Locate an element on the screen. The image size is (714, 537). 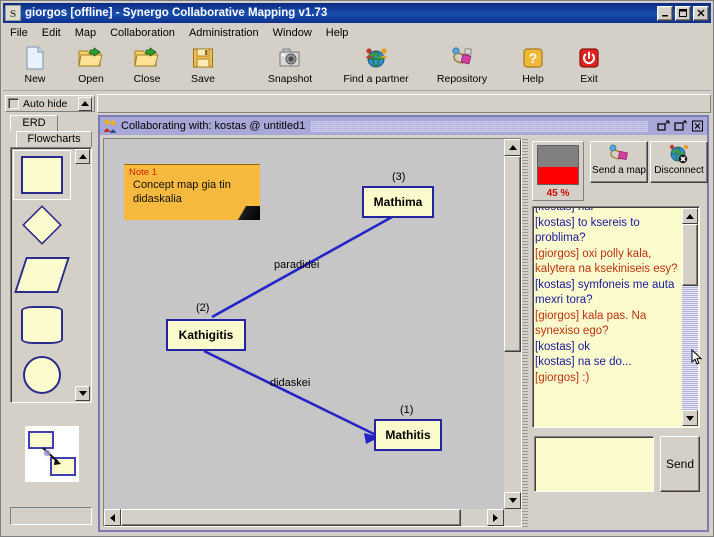
canvas-hscroll-thumb is located at coordinates (291, 517).